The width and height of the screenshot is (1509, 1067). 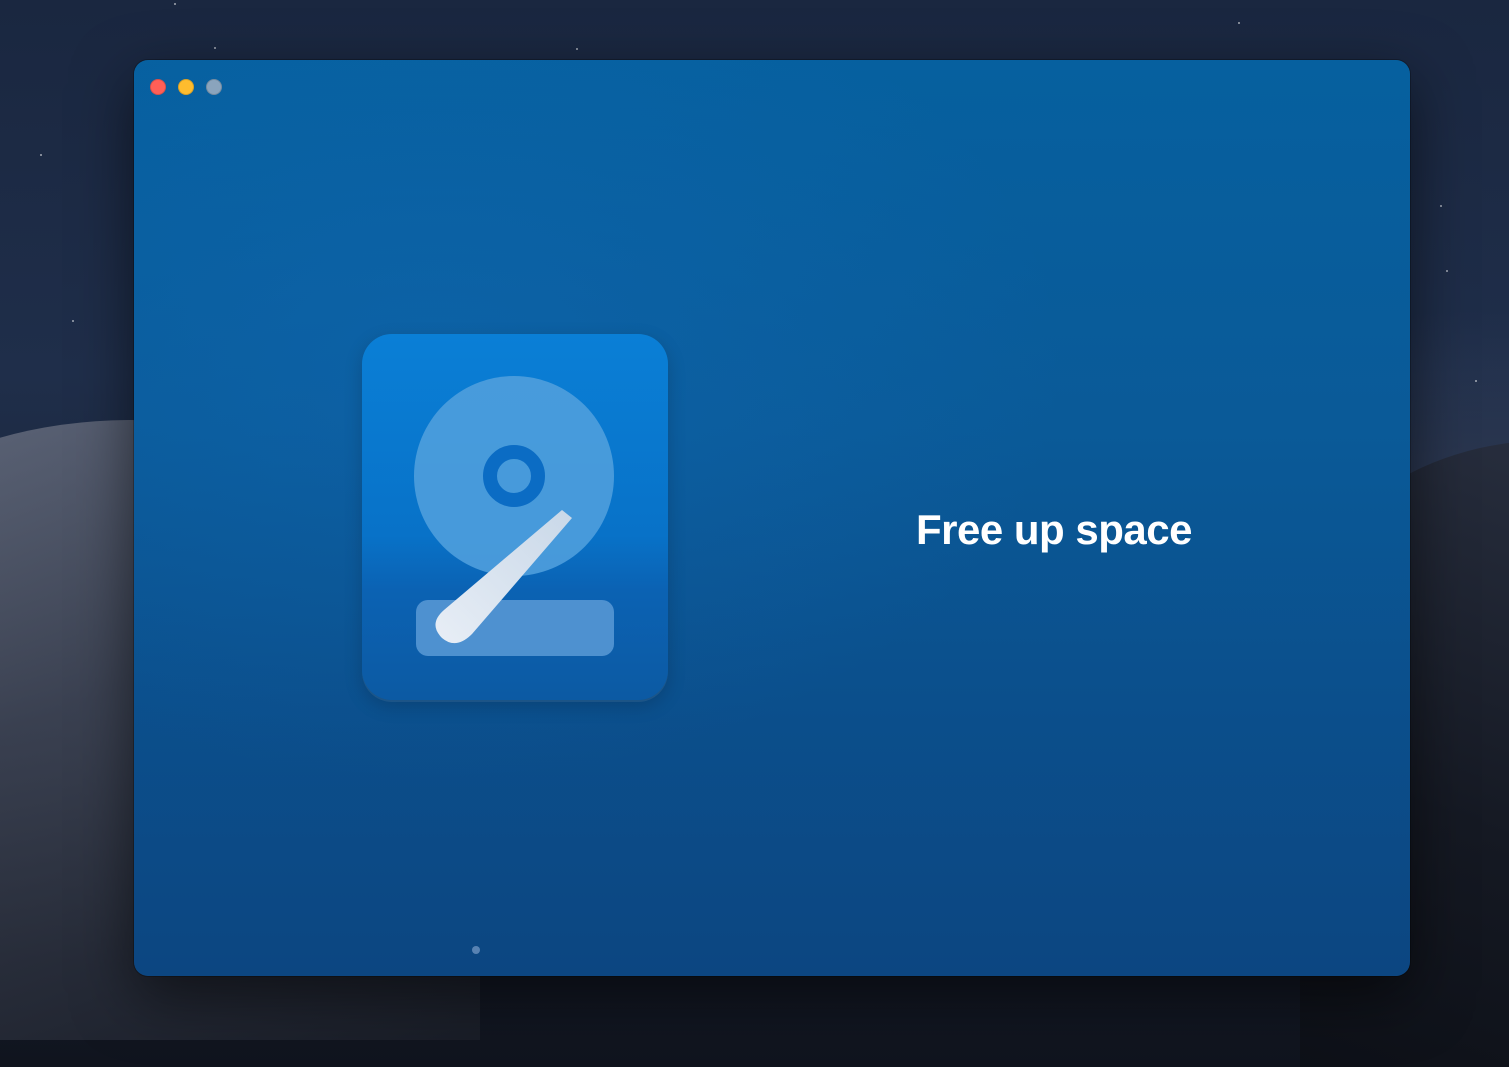 I want to click on hard-drive-icon, so click(x=515, y=517).